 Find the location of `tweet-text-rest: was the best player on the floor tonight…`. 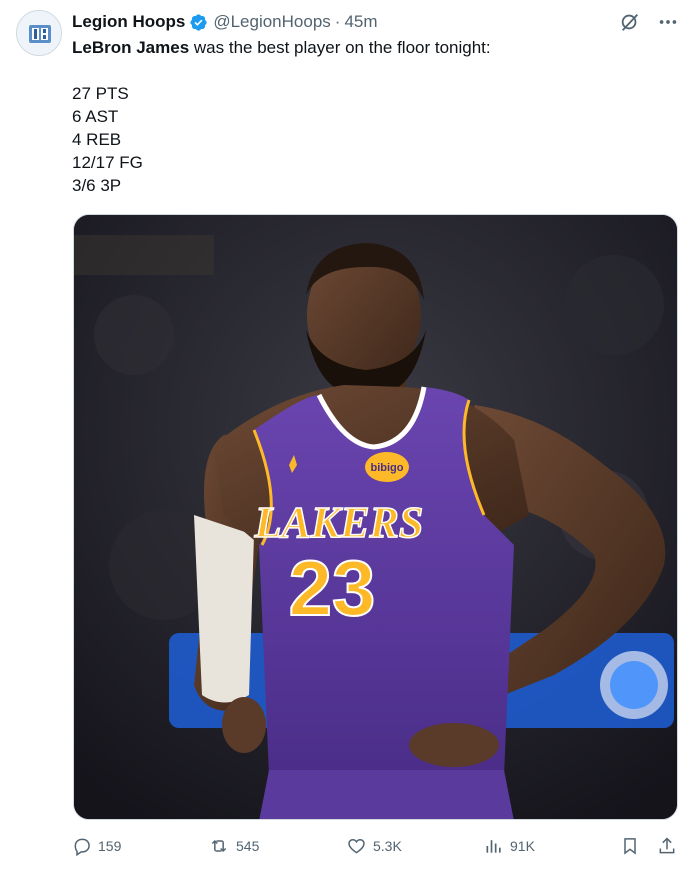

tweet-text-rest: was the best player on the floor tonight… is located at coordinates (340, 47).